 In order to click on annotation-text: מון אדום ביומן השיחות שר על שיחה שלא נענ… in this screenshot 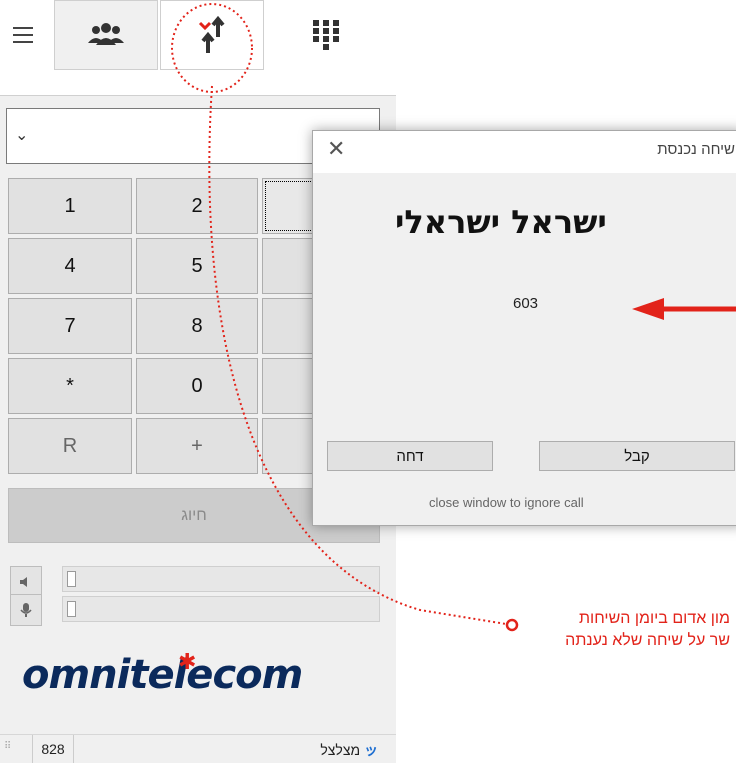, I will do `click(647, 630)`.